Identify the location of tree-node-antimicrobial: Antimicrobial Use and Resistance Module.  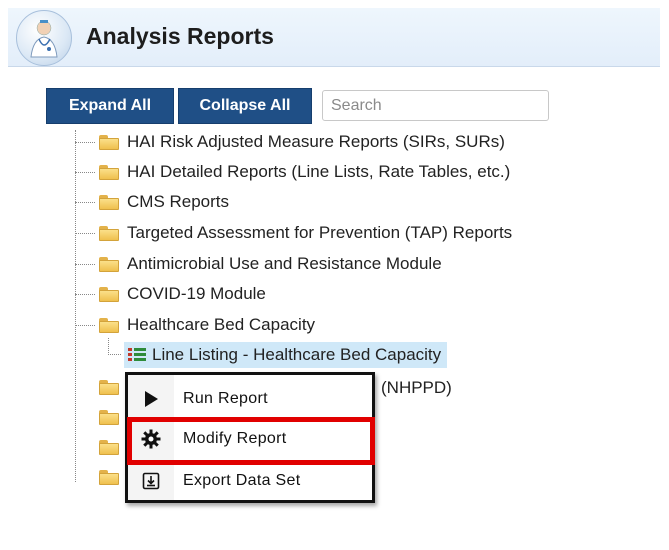
(258, 264).